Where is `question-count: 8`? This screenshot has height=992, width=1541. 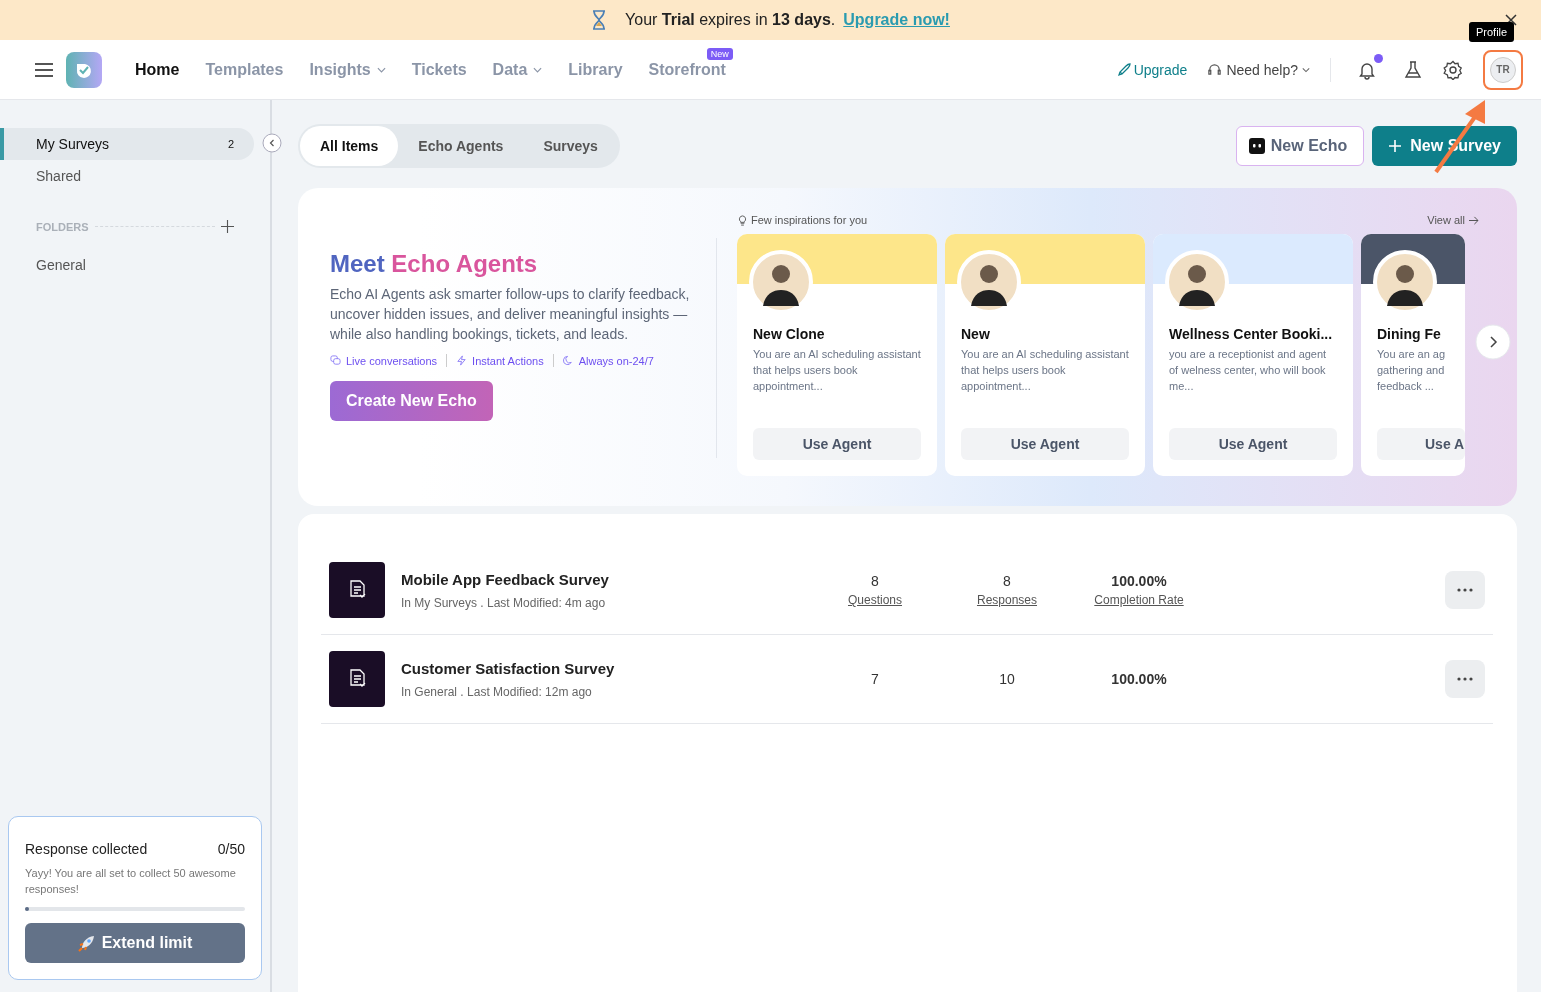 question-count: 8 is located at coordinates (875, 581).